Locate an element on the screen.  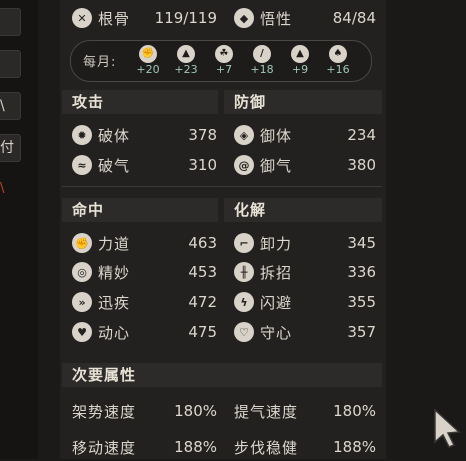
stat-label: 根骨 is located at coordinates (114, 18).